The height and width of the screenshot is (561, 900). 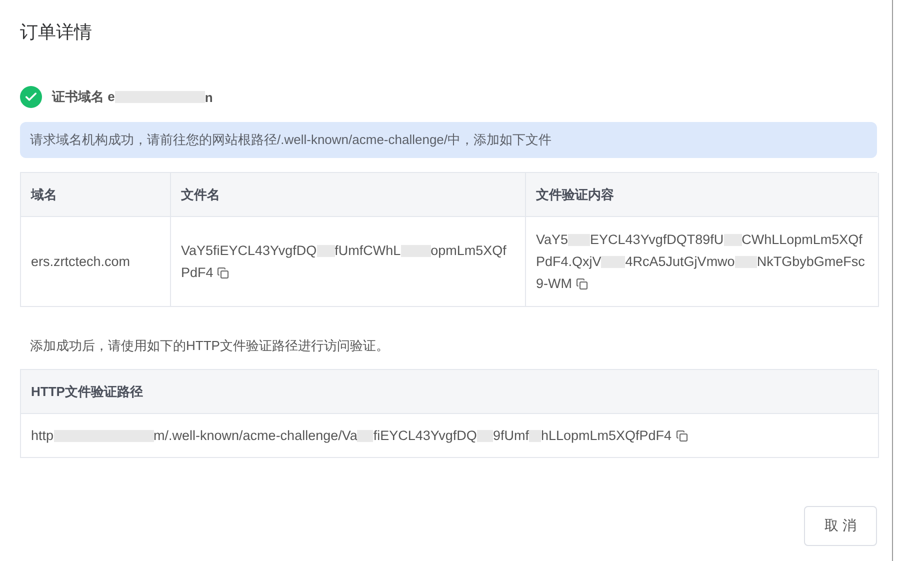 What do you see at coordinates (210, 346) in the screenshot?
I see `hint-text: 添加成功后，请使用如下的HTTP文件验证路径进行访问验证。` at bounding box center [210, 346].